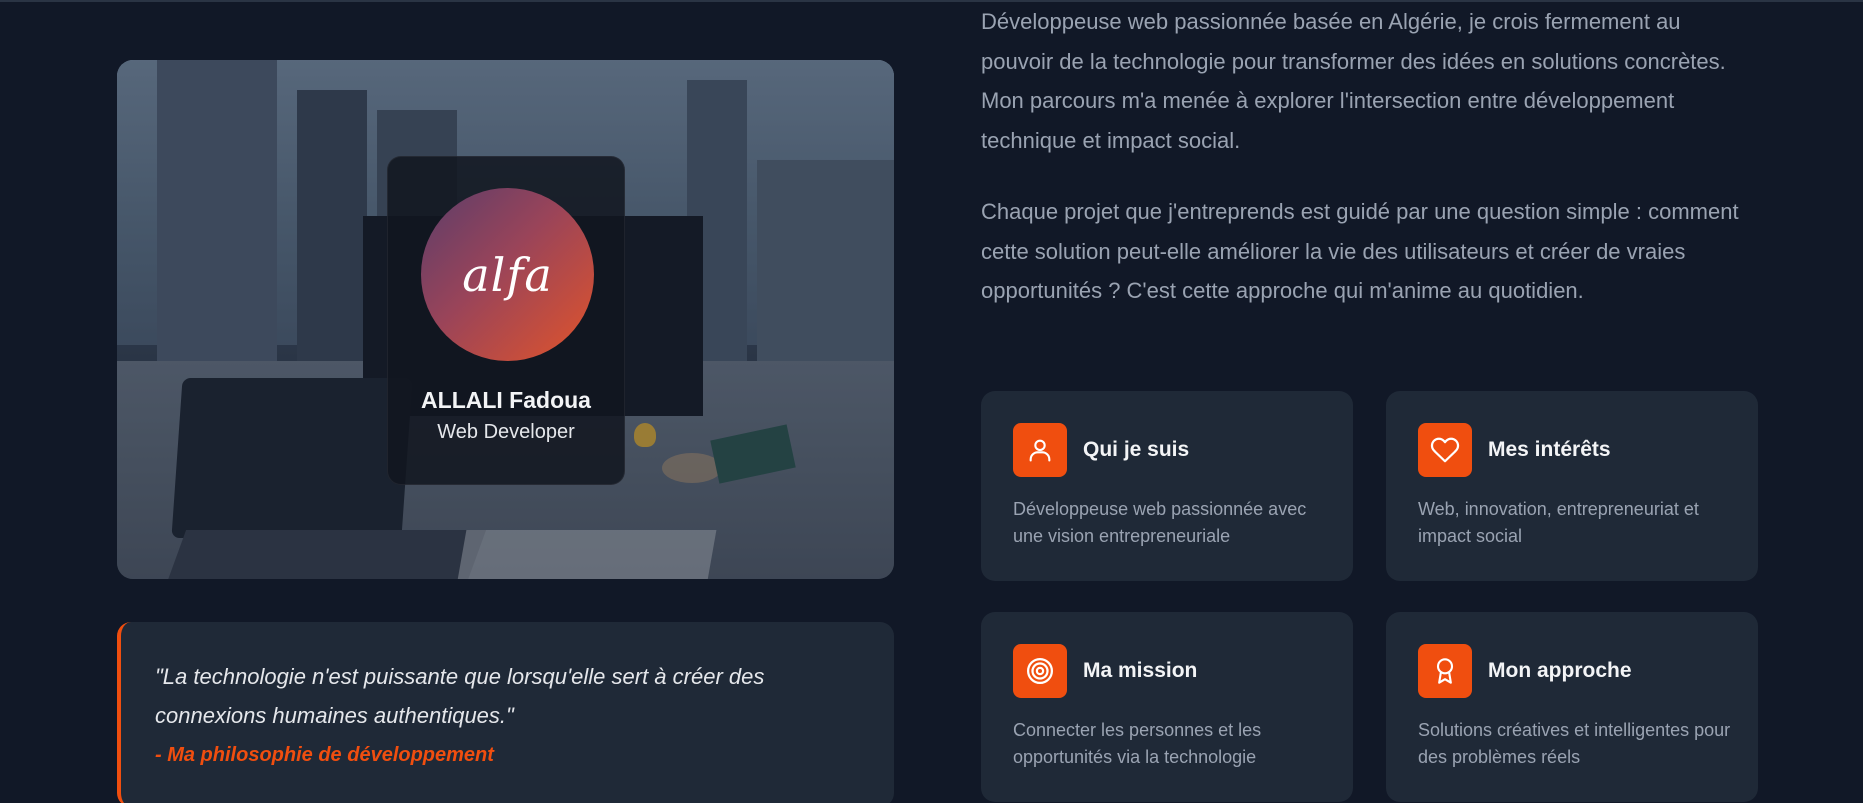 This screenshot has width=1863, height=803. I want to click on target-icon, so click(1040, 671).